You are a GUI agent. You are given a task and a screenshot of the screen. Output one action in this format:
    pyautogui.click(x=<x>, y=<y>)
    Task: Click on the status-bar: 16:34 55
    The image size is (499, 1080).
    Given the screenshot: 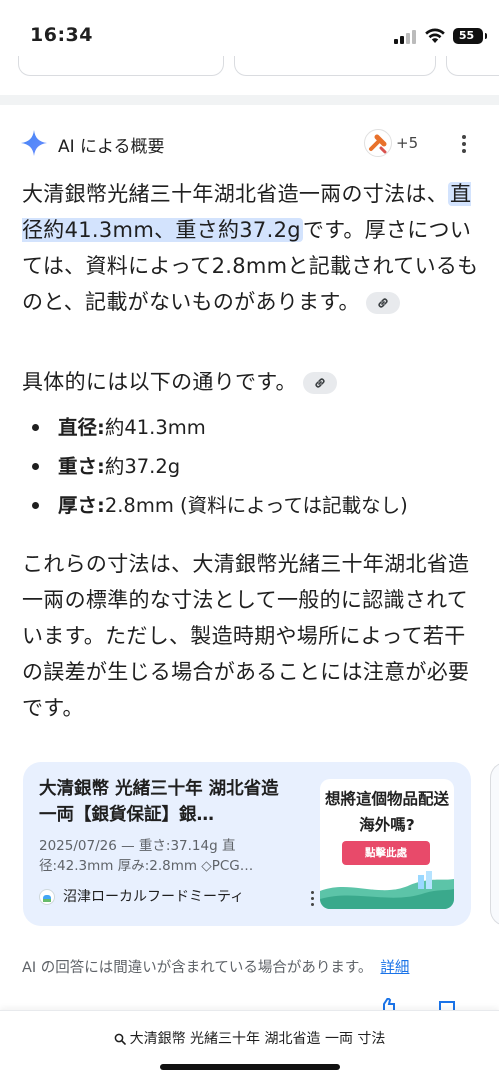 What is the action you would take?
    pyautogui.click(x=249, y=30)
    